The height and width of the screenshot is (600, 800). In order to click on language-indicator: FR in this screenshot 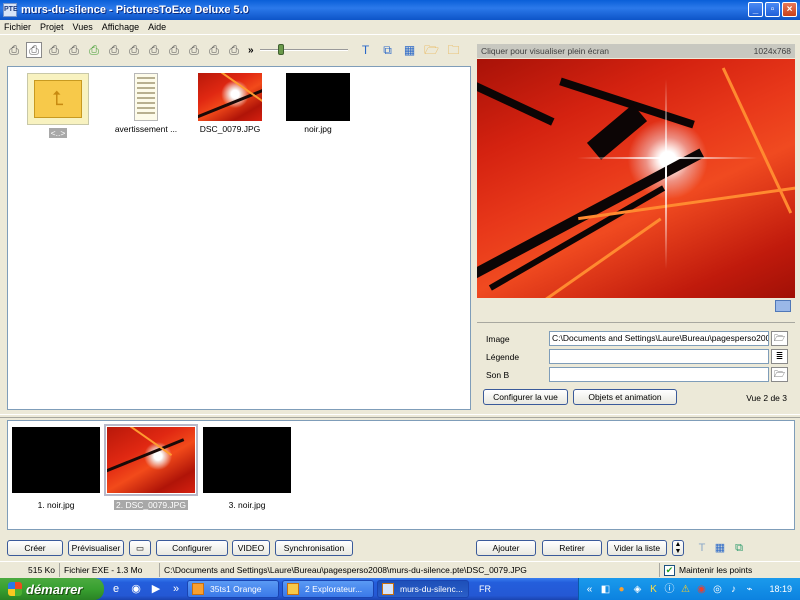, I will do `click(485, 589)`.